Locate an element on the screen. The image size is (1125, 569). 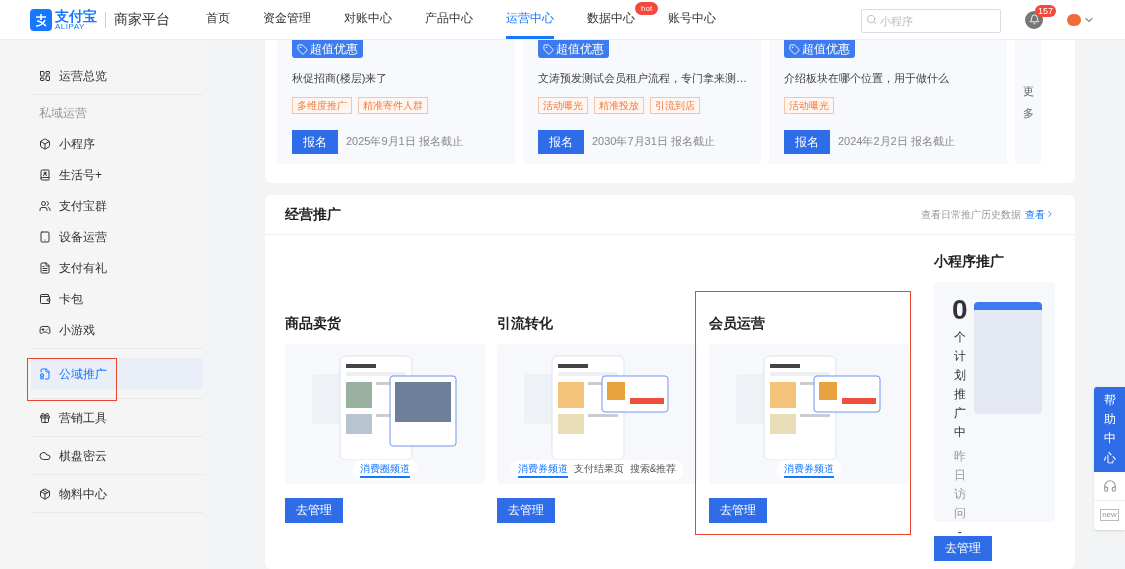
campaign-title: 秋促招商(楼层)来了 is located at coordinates (340, 78).